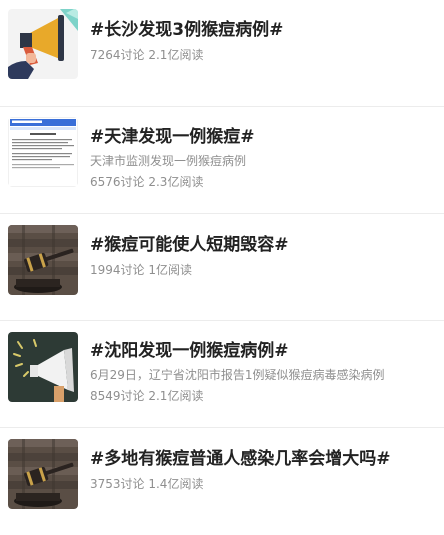 Image resolution: width=444 pixels, height=535 pixels. Describe the element at coordinates (263, 351) in the screenshot. I see `topic-title: #沈阳发现一例猴痘病例#` at that location.